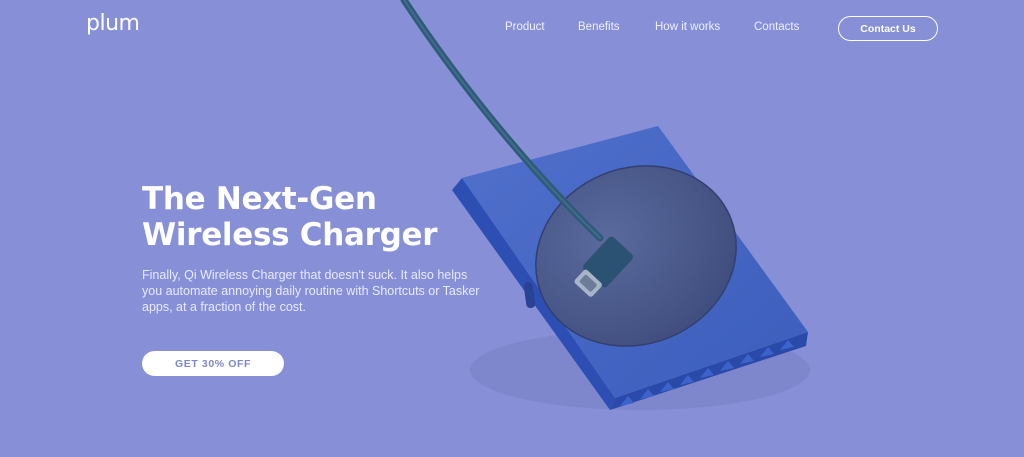 Image resolution: width=1024 pixels, height=457 pixels. I want to click on hero-title: The Next-Gen Wireless Charger, so click(312, 217).